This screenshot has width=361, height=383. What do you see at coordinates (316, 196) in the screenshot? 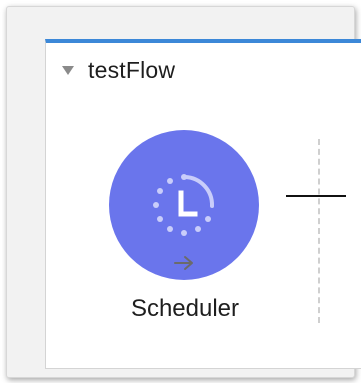
I see `flow-connector-line` at bounding box center [316, 196].